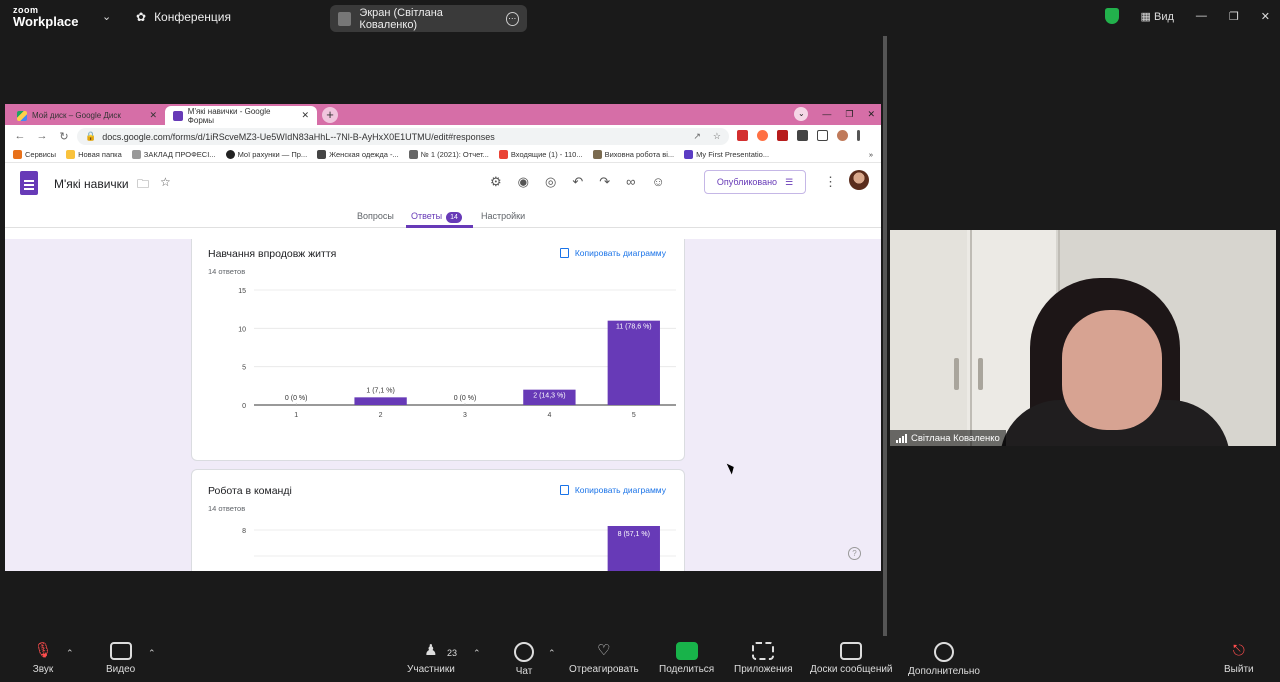 The height and width of the screenshot is (682, 1280). Describe the element at coordinates (822, 135) in the screenshot. I see `sidebar-icon` at that location.